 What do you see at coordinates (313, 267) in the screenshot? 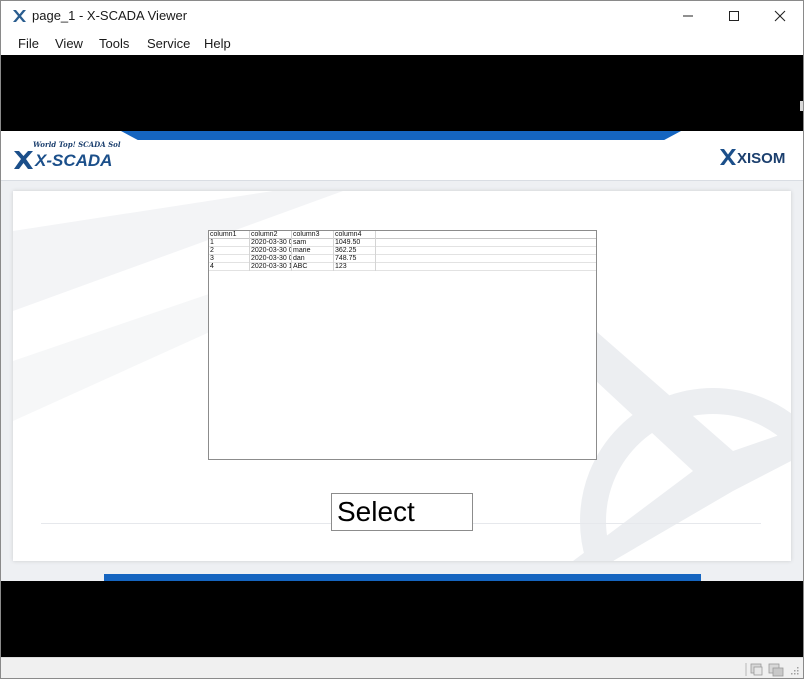
I see `table-cell: ABC` at bounding box center [313, 267].